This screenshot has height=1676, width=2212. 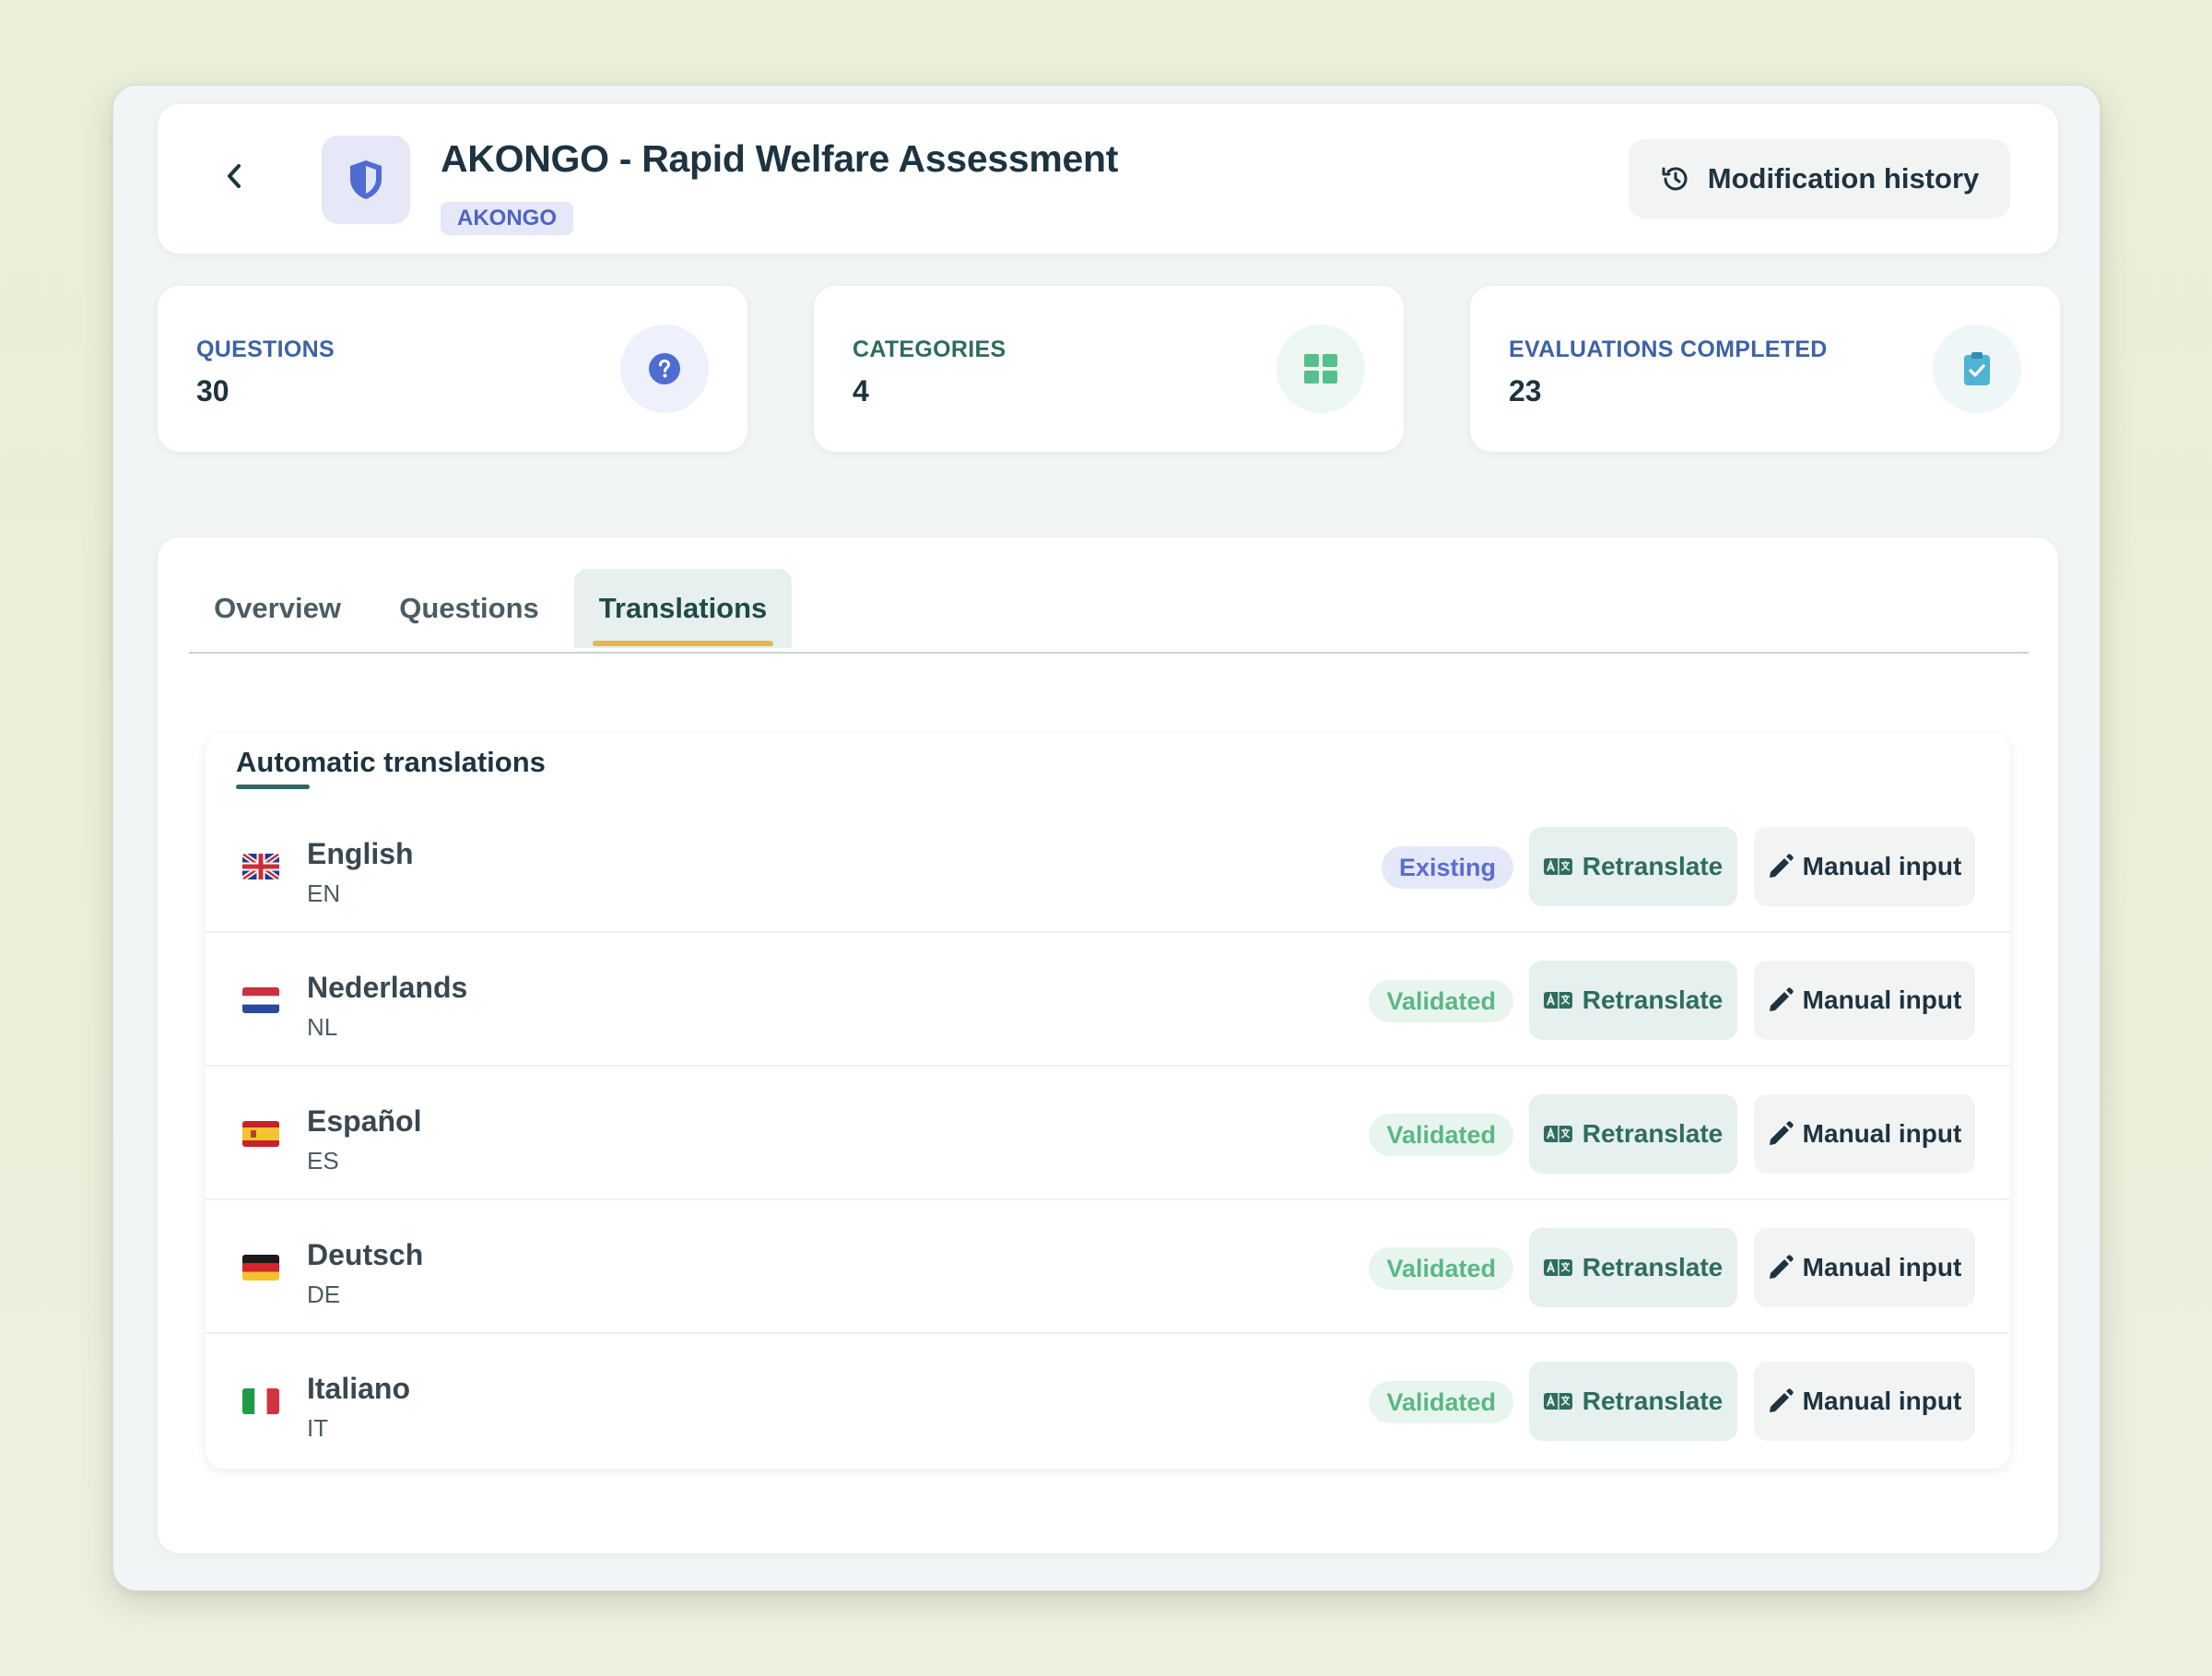 What do you see at coordinates (260, 1000) in the screenshot?
I see `flag-nl-icon` at bounding box center [260, 1000].